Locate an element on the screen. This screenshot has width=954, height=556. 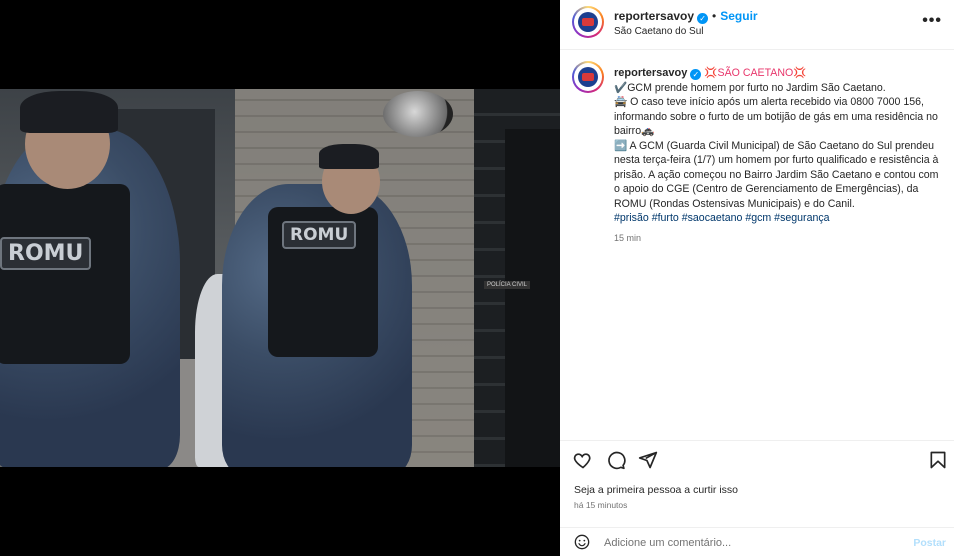
comment-icon is located at coordinates (616, 460).